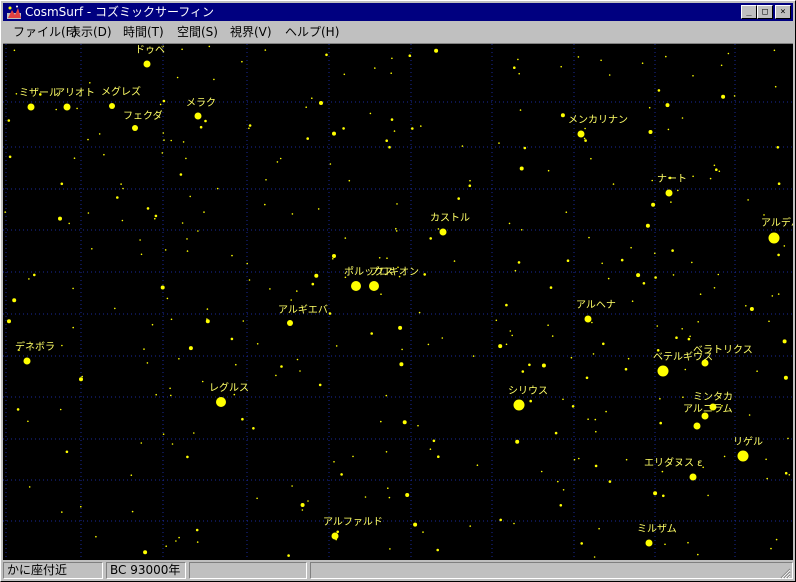 The image size is (796, 582). I want to click on star-alioth, so click(67, 107).